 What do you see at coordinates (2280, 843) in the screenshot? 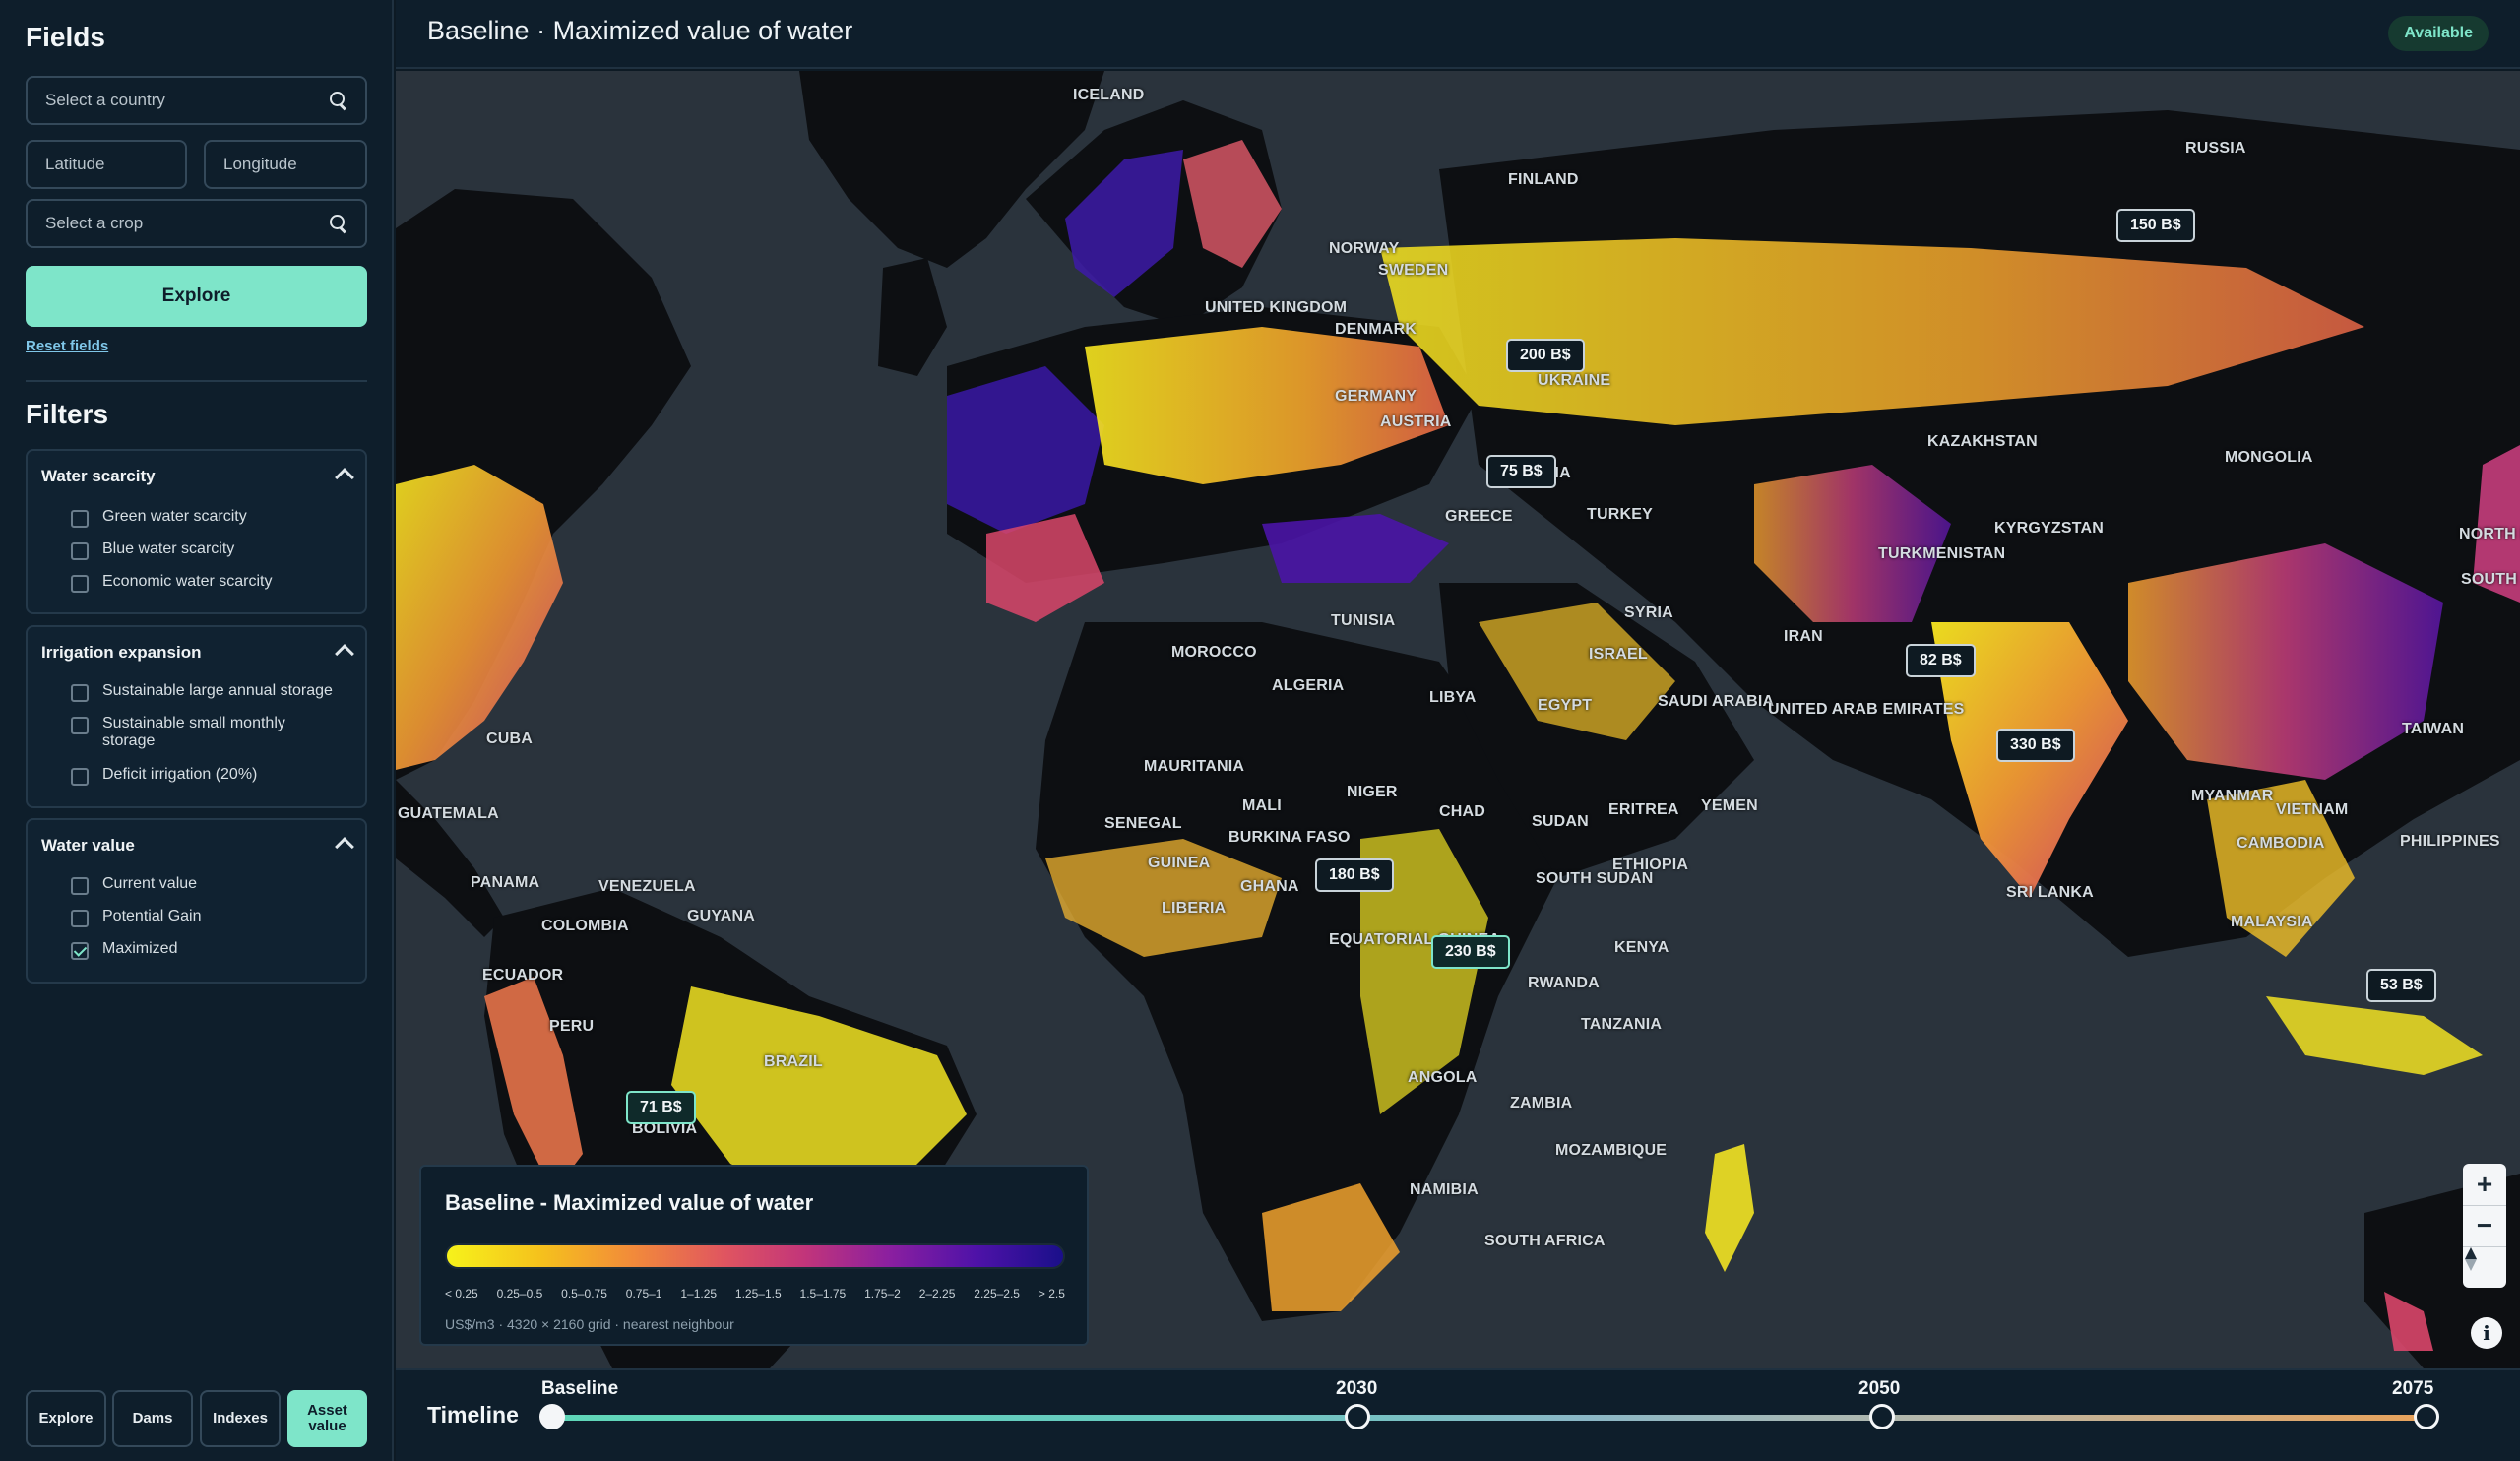
I see `country-label: CAMBODIA` at bounding box center [2280, 843].